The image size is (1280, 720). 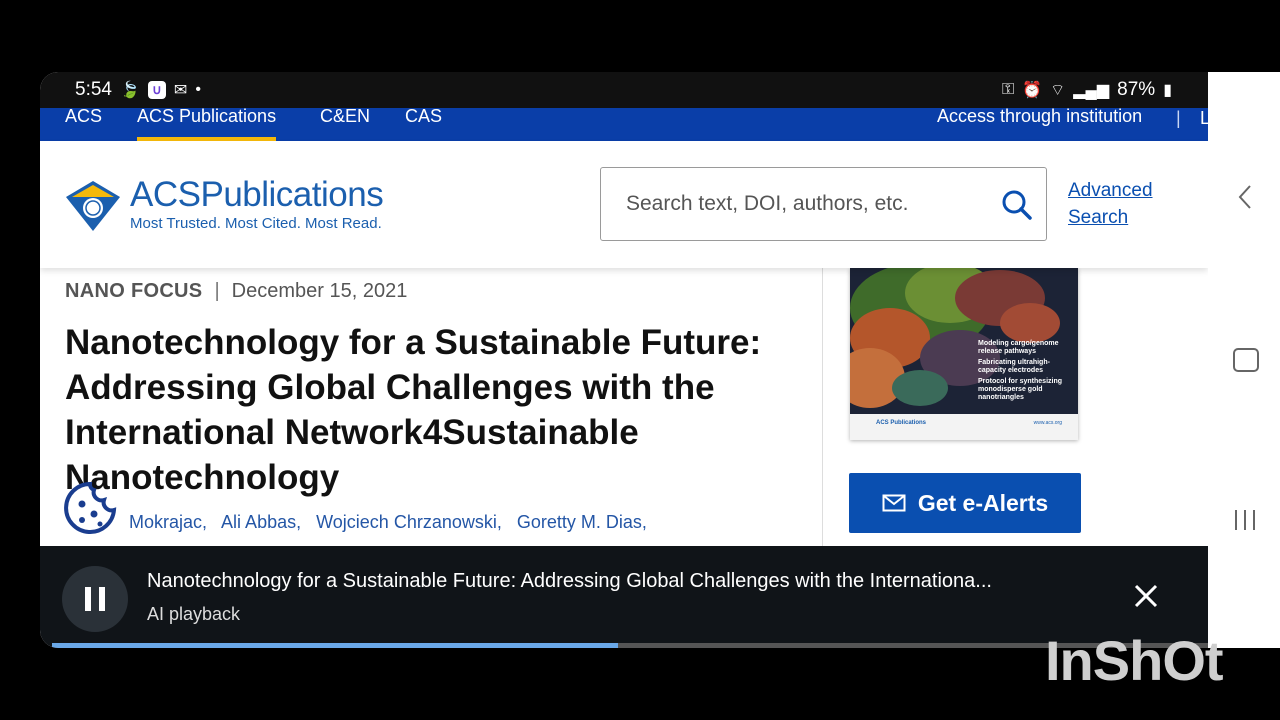 I want to click on playback-progress, so click(x=630, y=645).